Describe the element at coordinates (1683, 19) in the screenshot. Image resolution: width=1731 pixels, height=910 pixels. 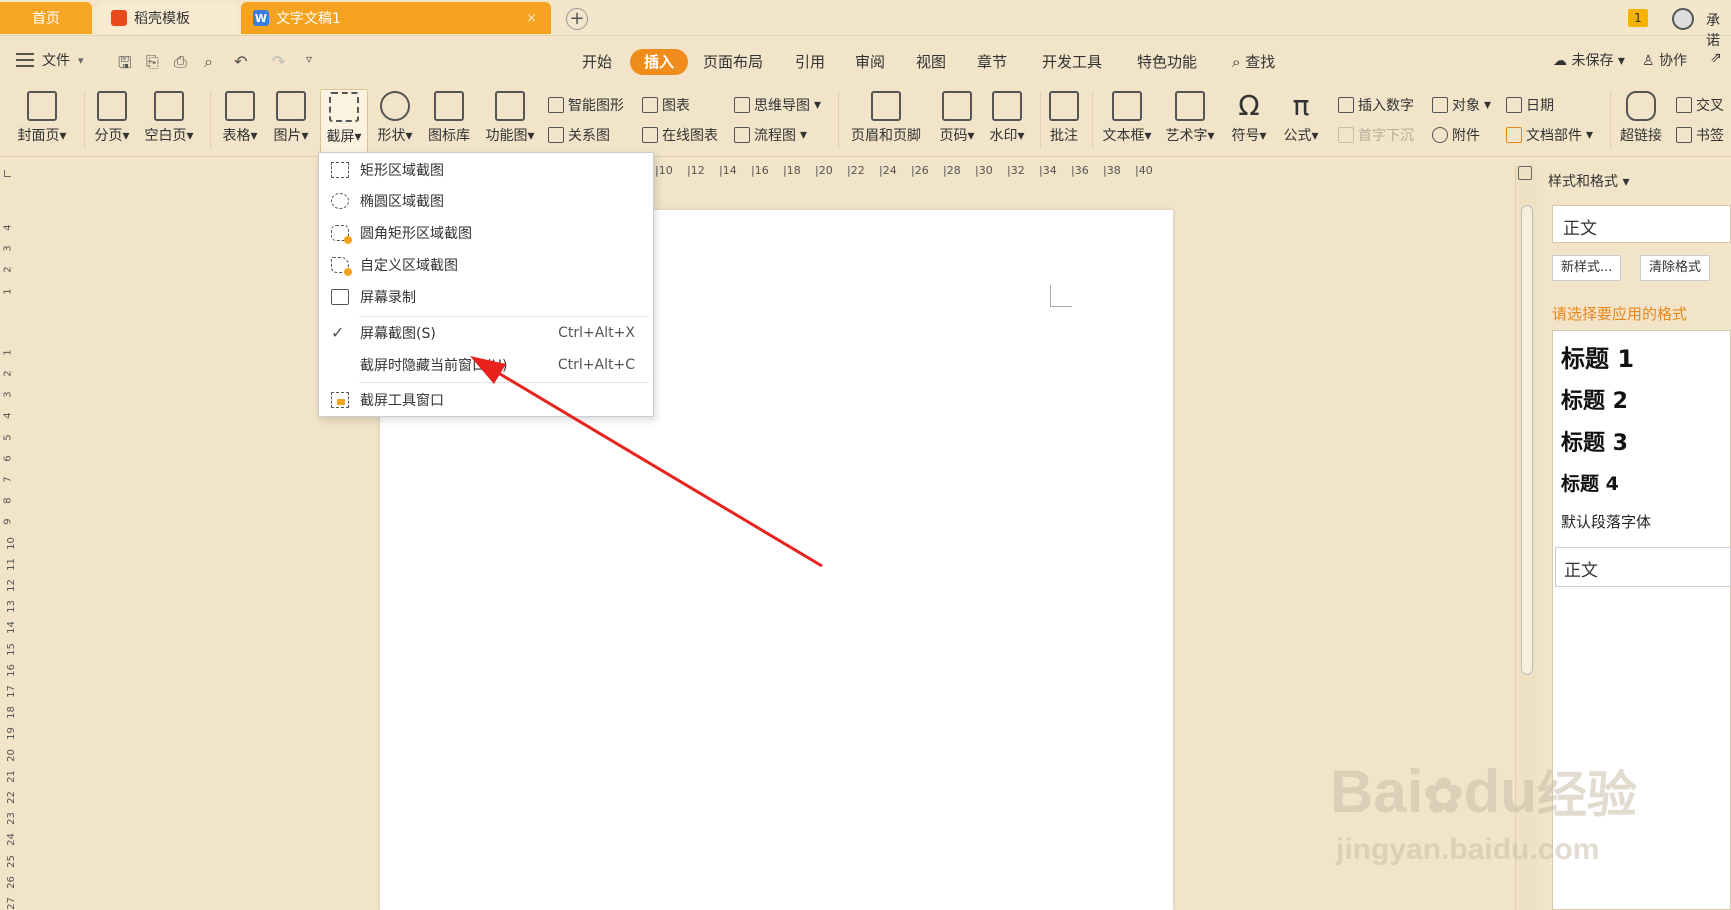
I see `user-avatar` at that location.